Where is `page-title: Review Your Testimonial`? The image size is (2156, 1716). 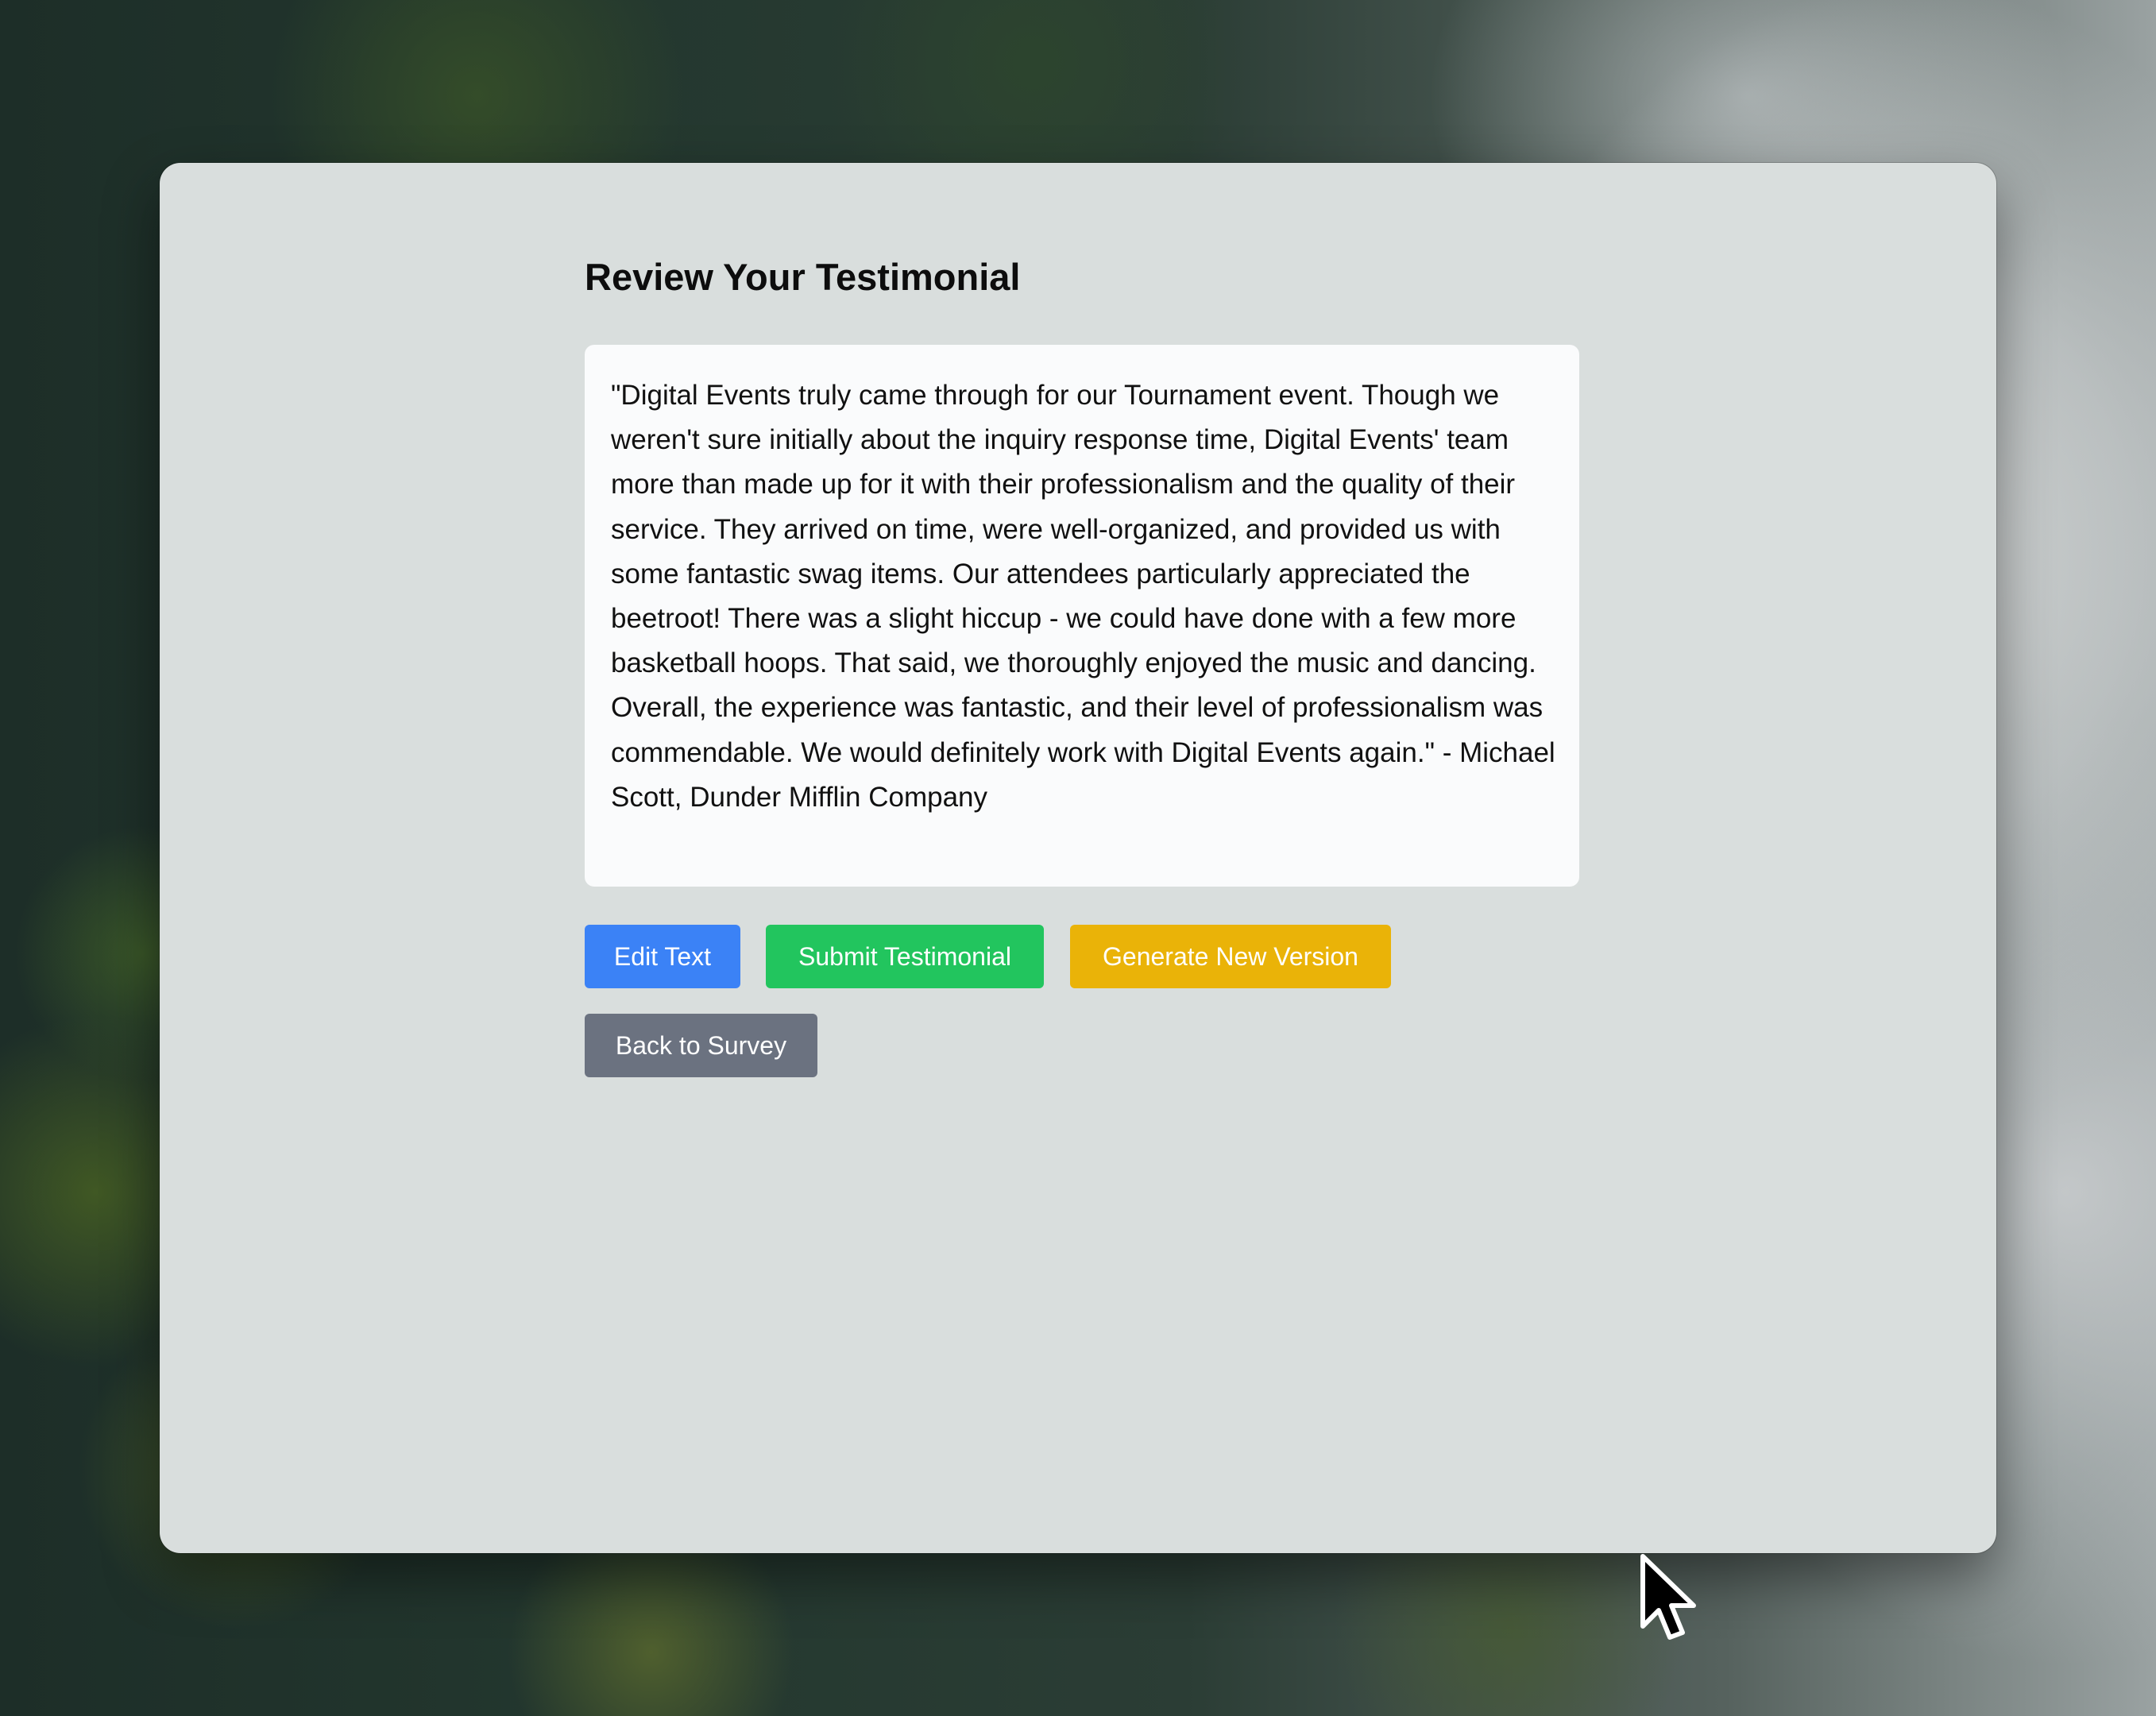
page-title: Review Your Testimonial is located at coordinates (803, 277).